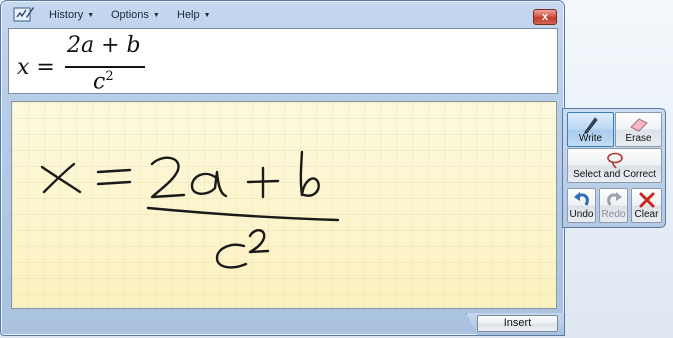 The height and width of the screenshot is (338, 673). What do you see at coordinates (614, 160) in the screenshot?
I see `lasso-icon` at bounding box center [614, 160].